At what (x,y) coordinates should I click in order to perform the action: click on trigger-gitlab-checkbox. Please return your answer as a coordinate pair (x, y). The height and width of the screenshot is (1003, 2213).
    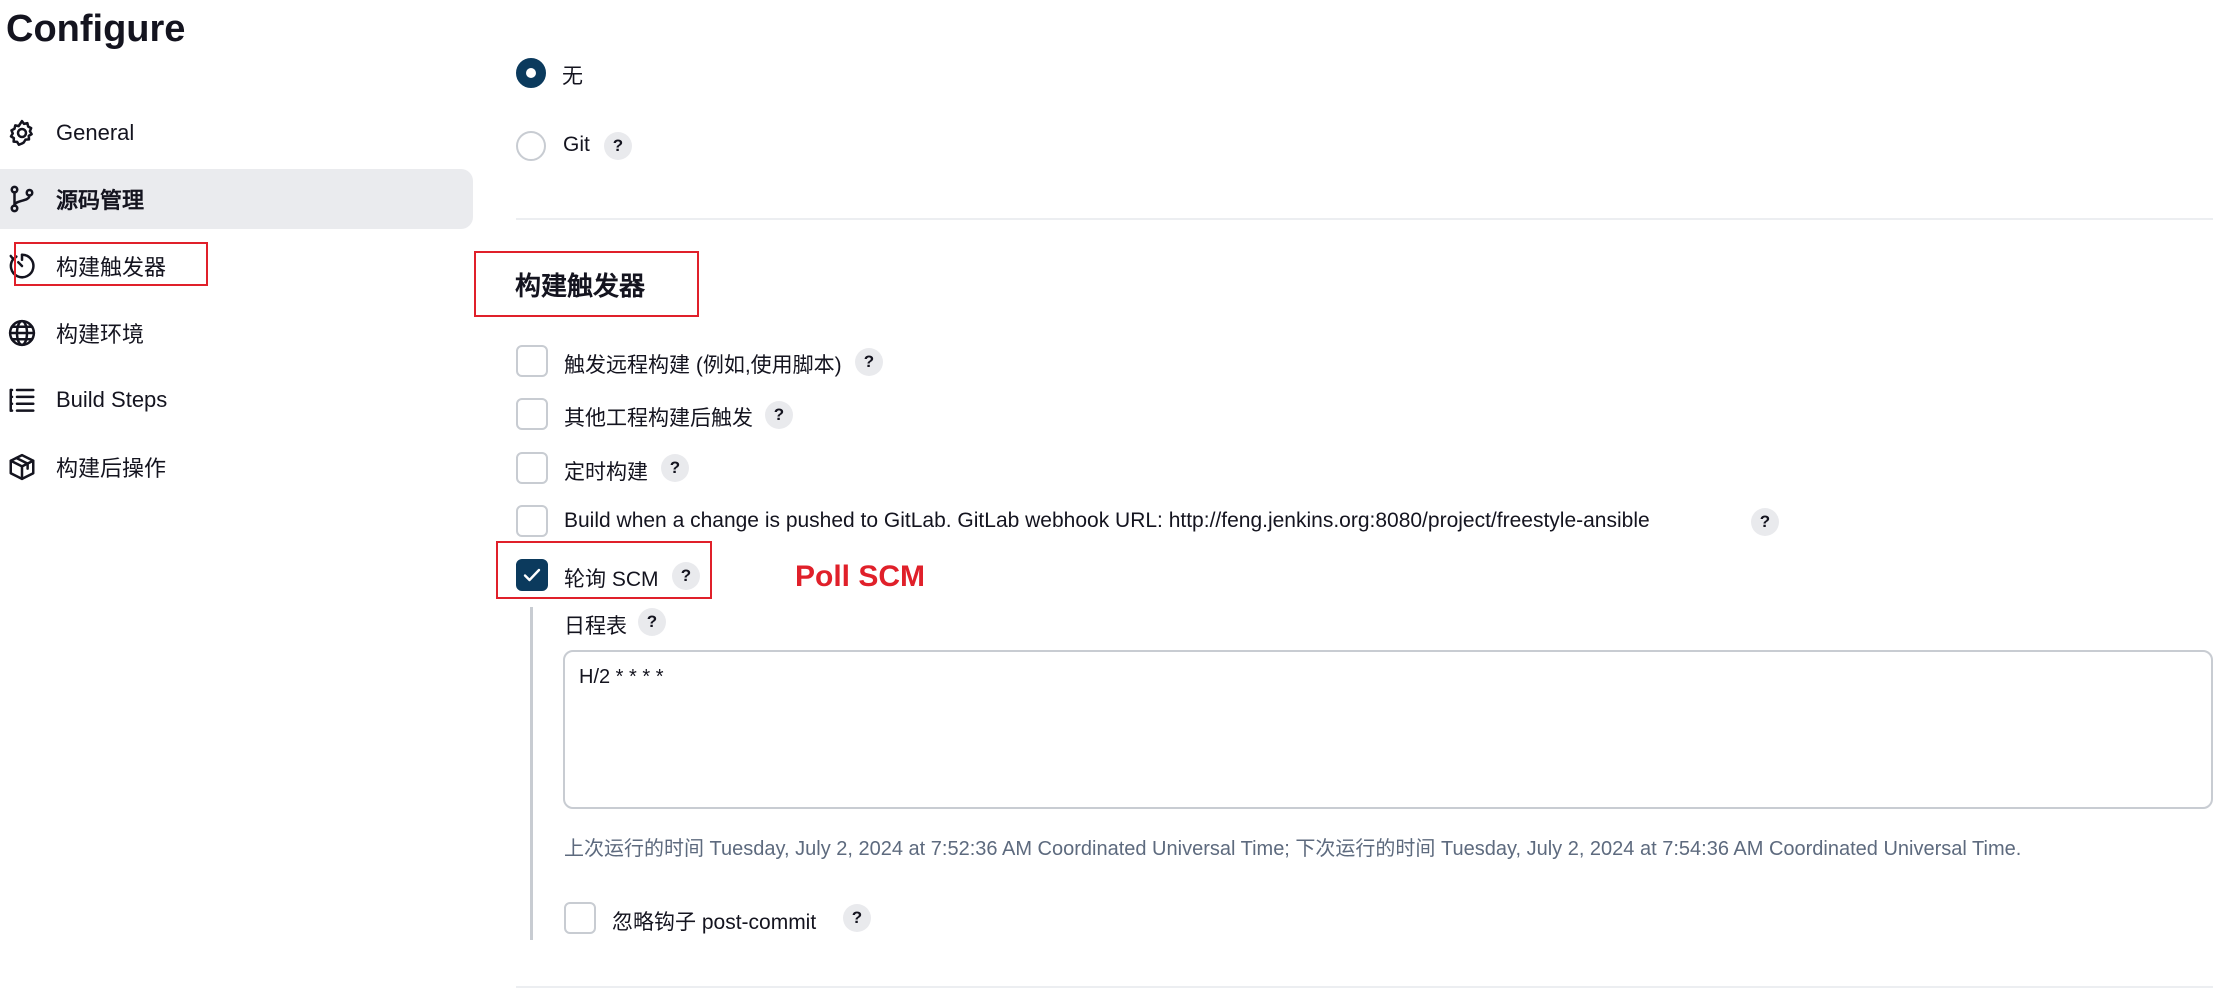
    Looking at the image, I should click on (532, 521).